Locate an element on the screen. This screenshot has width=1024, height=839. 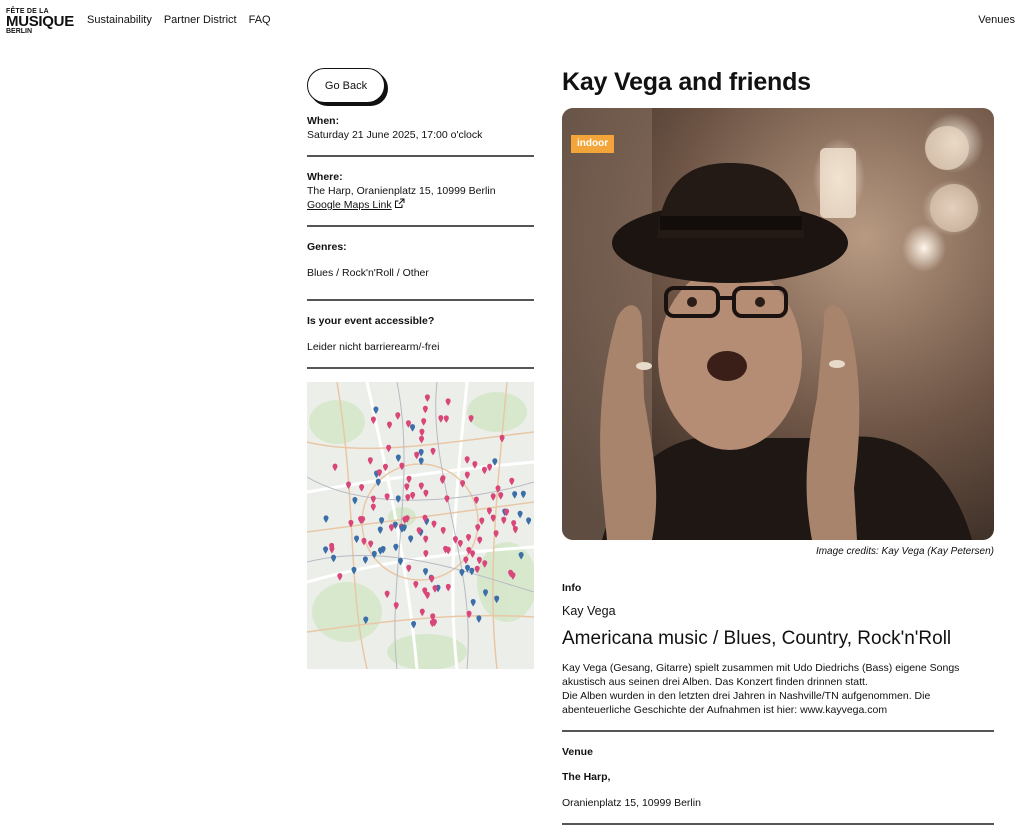
google-maps-link: Google Maps Link is located at coordinates (356, 205).